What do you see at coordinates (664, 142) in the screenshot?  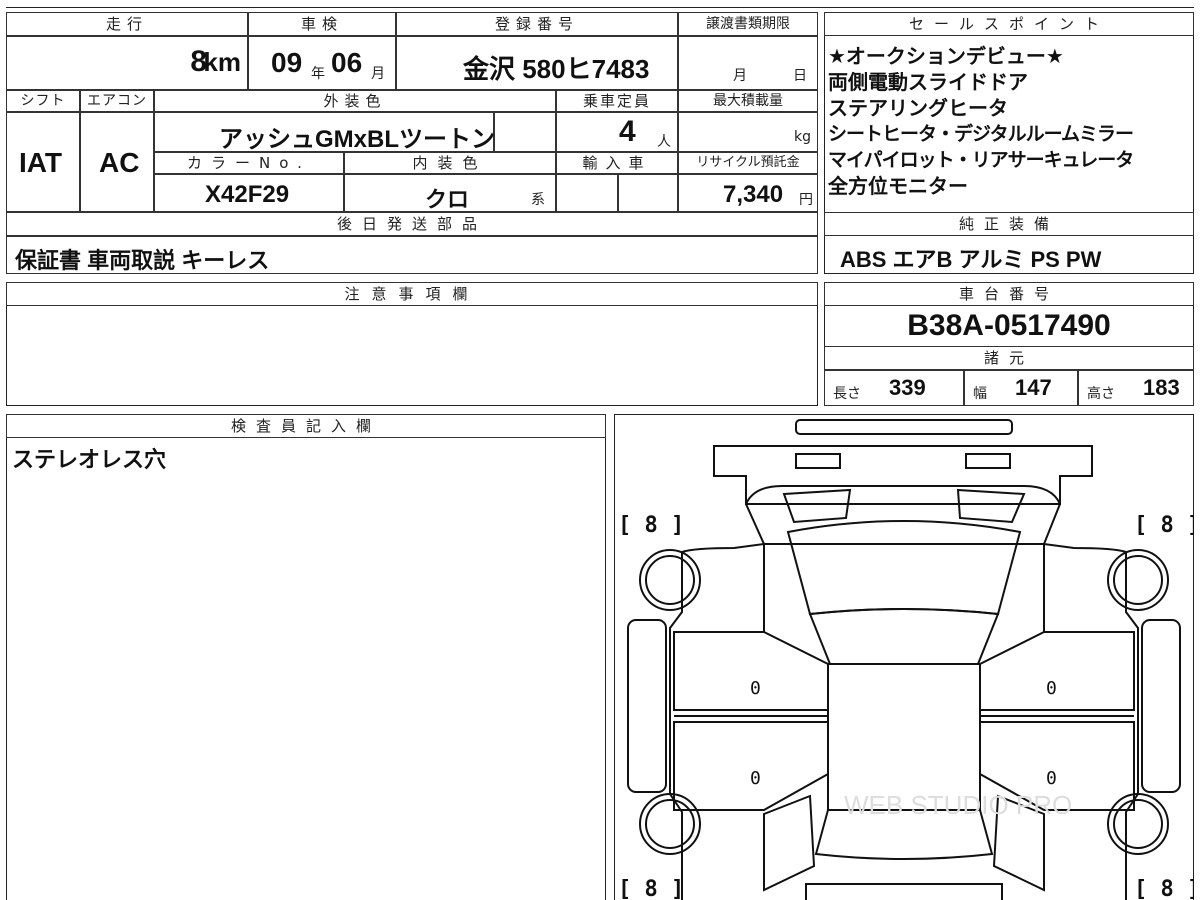 I see `seating-unit: 人` at bounding box center [664, 142].